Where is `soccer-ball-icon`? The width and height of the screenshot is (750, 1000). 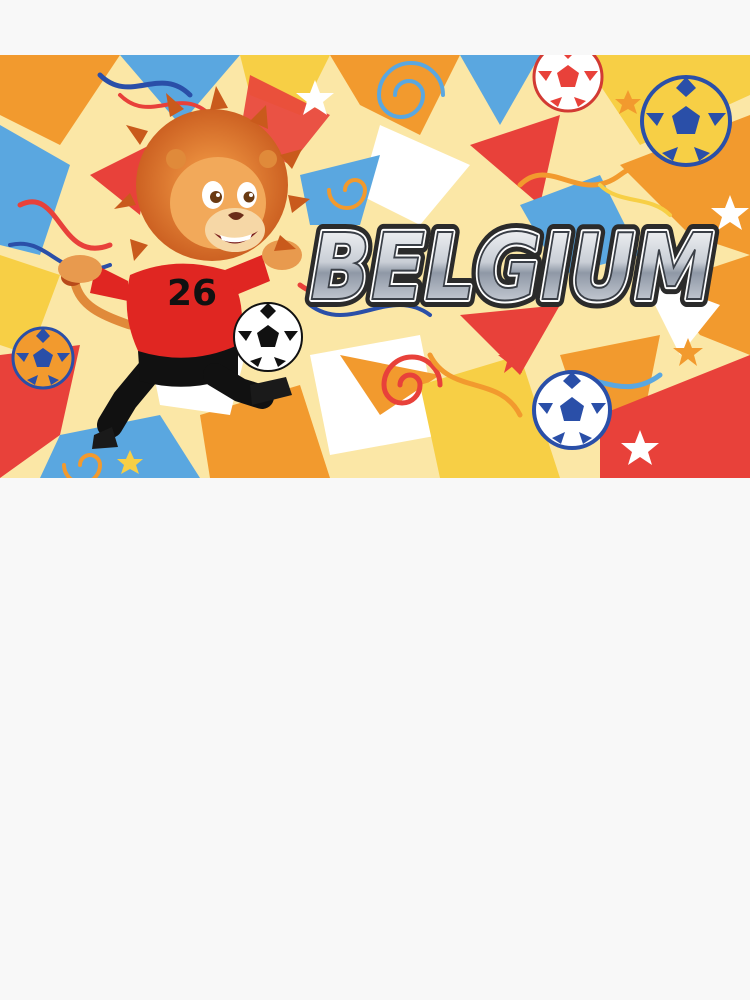
soccer-ball-icon is located at coordinates (268, 337).